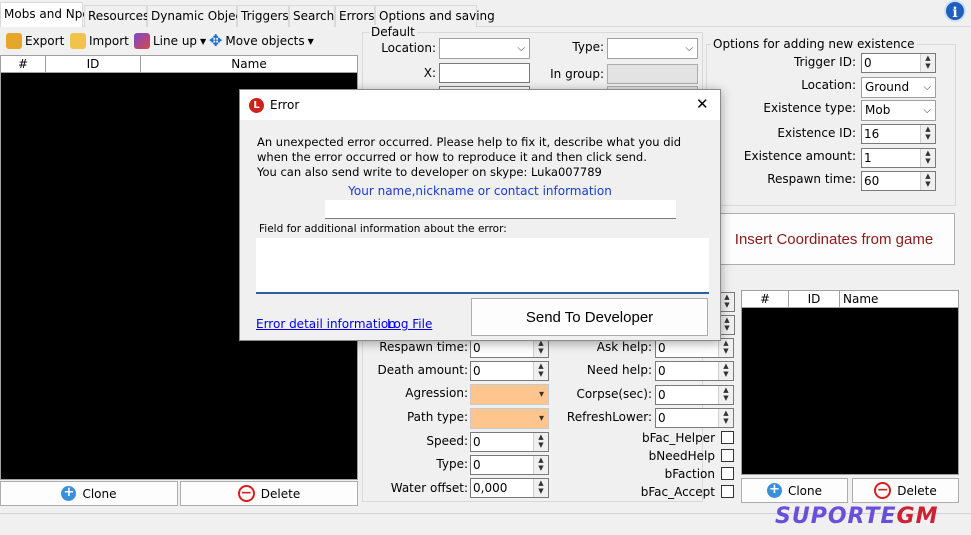 The height and width of the screenshot is (535, 971). What do you see at coordinates (509, 488) in the screenshot?
I see `water-offset-stepper: 0,000 ▲ ▼` at bounding box center [509, 488].